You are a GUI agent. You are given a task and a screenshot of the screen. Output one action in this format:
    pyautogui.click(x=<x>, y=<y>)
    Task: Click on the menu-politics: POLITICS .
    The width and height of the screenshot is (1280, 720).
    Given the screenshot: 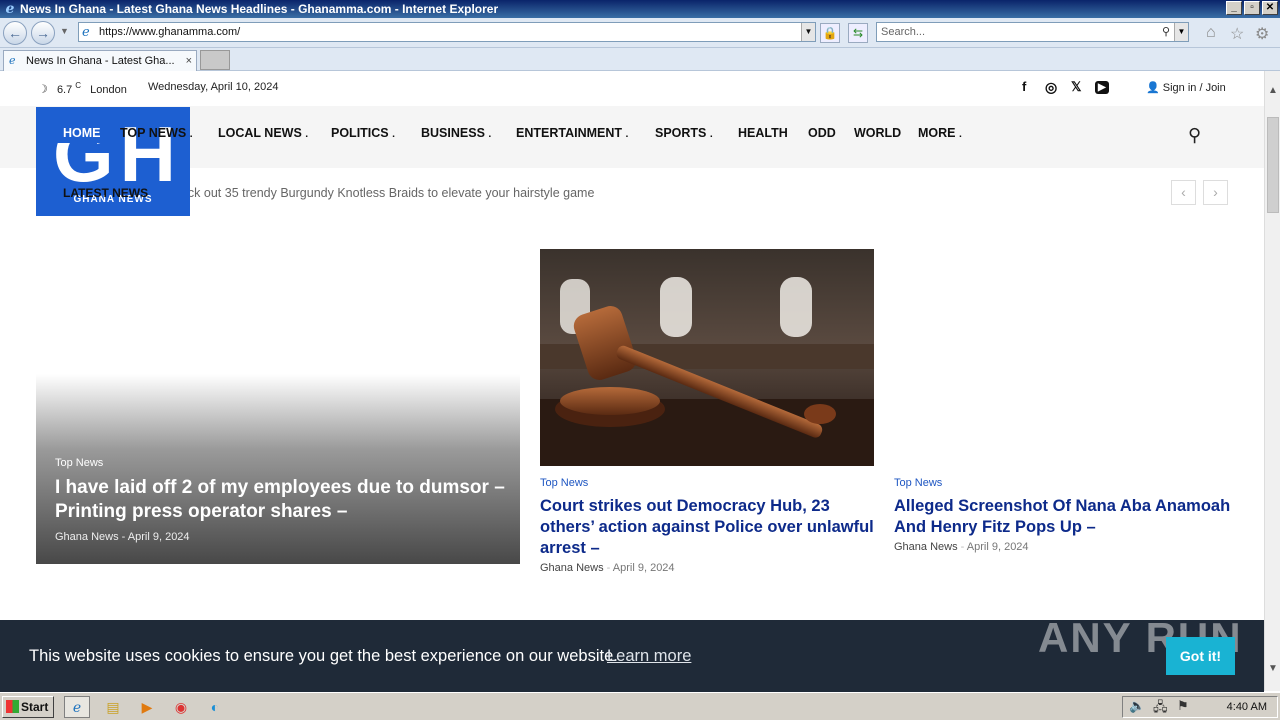 What is the action you would take?
    pyautogui.click(x=363, y=133)
    